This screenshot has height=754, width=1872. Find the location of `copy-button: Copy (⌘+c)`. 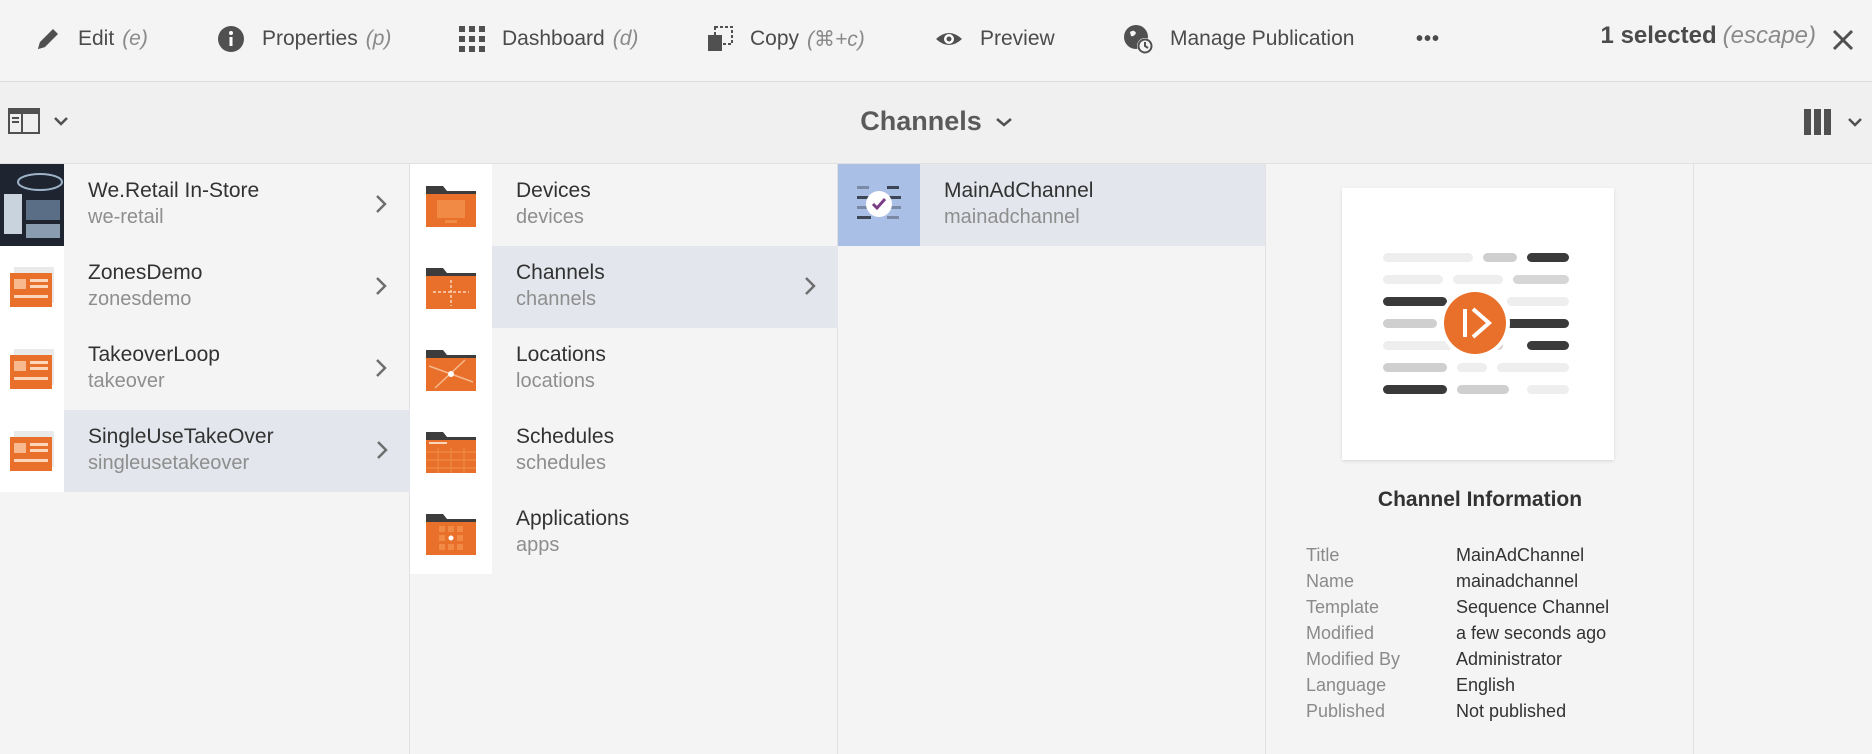

copy-button: Copy (⌘+c) is located at coordinates (785, 39).